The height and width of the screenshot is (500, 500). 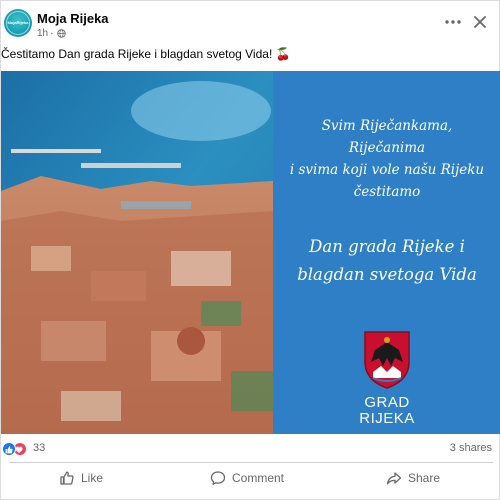 I want to click on action-bar: Like Comment Share, so click(x=250, y=478).